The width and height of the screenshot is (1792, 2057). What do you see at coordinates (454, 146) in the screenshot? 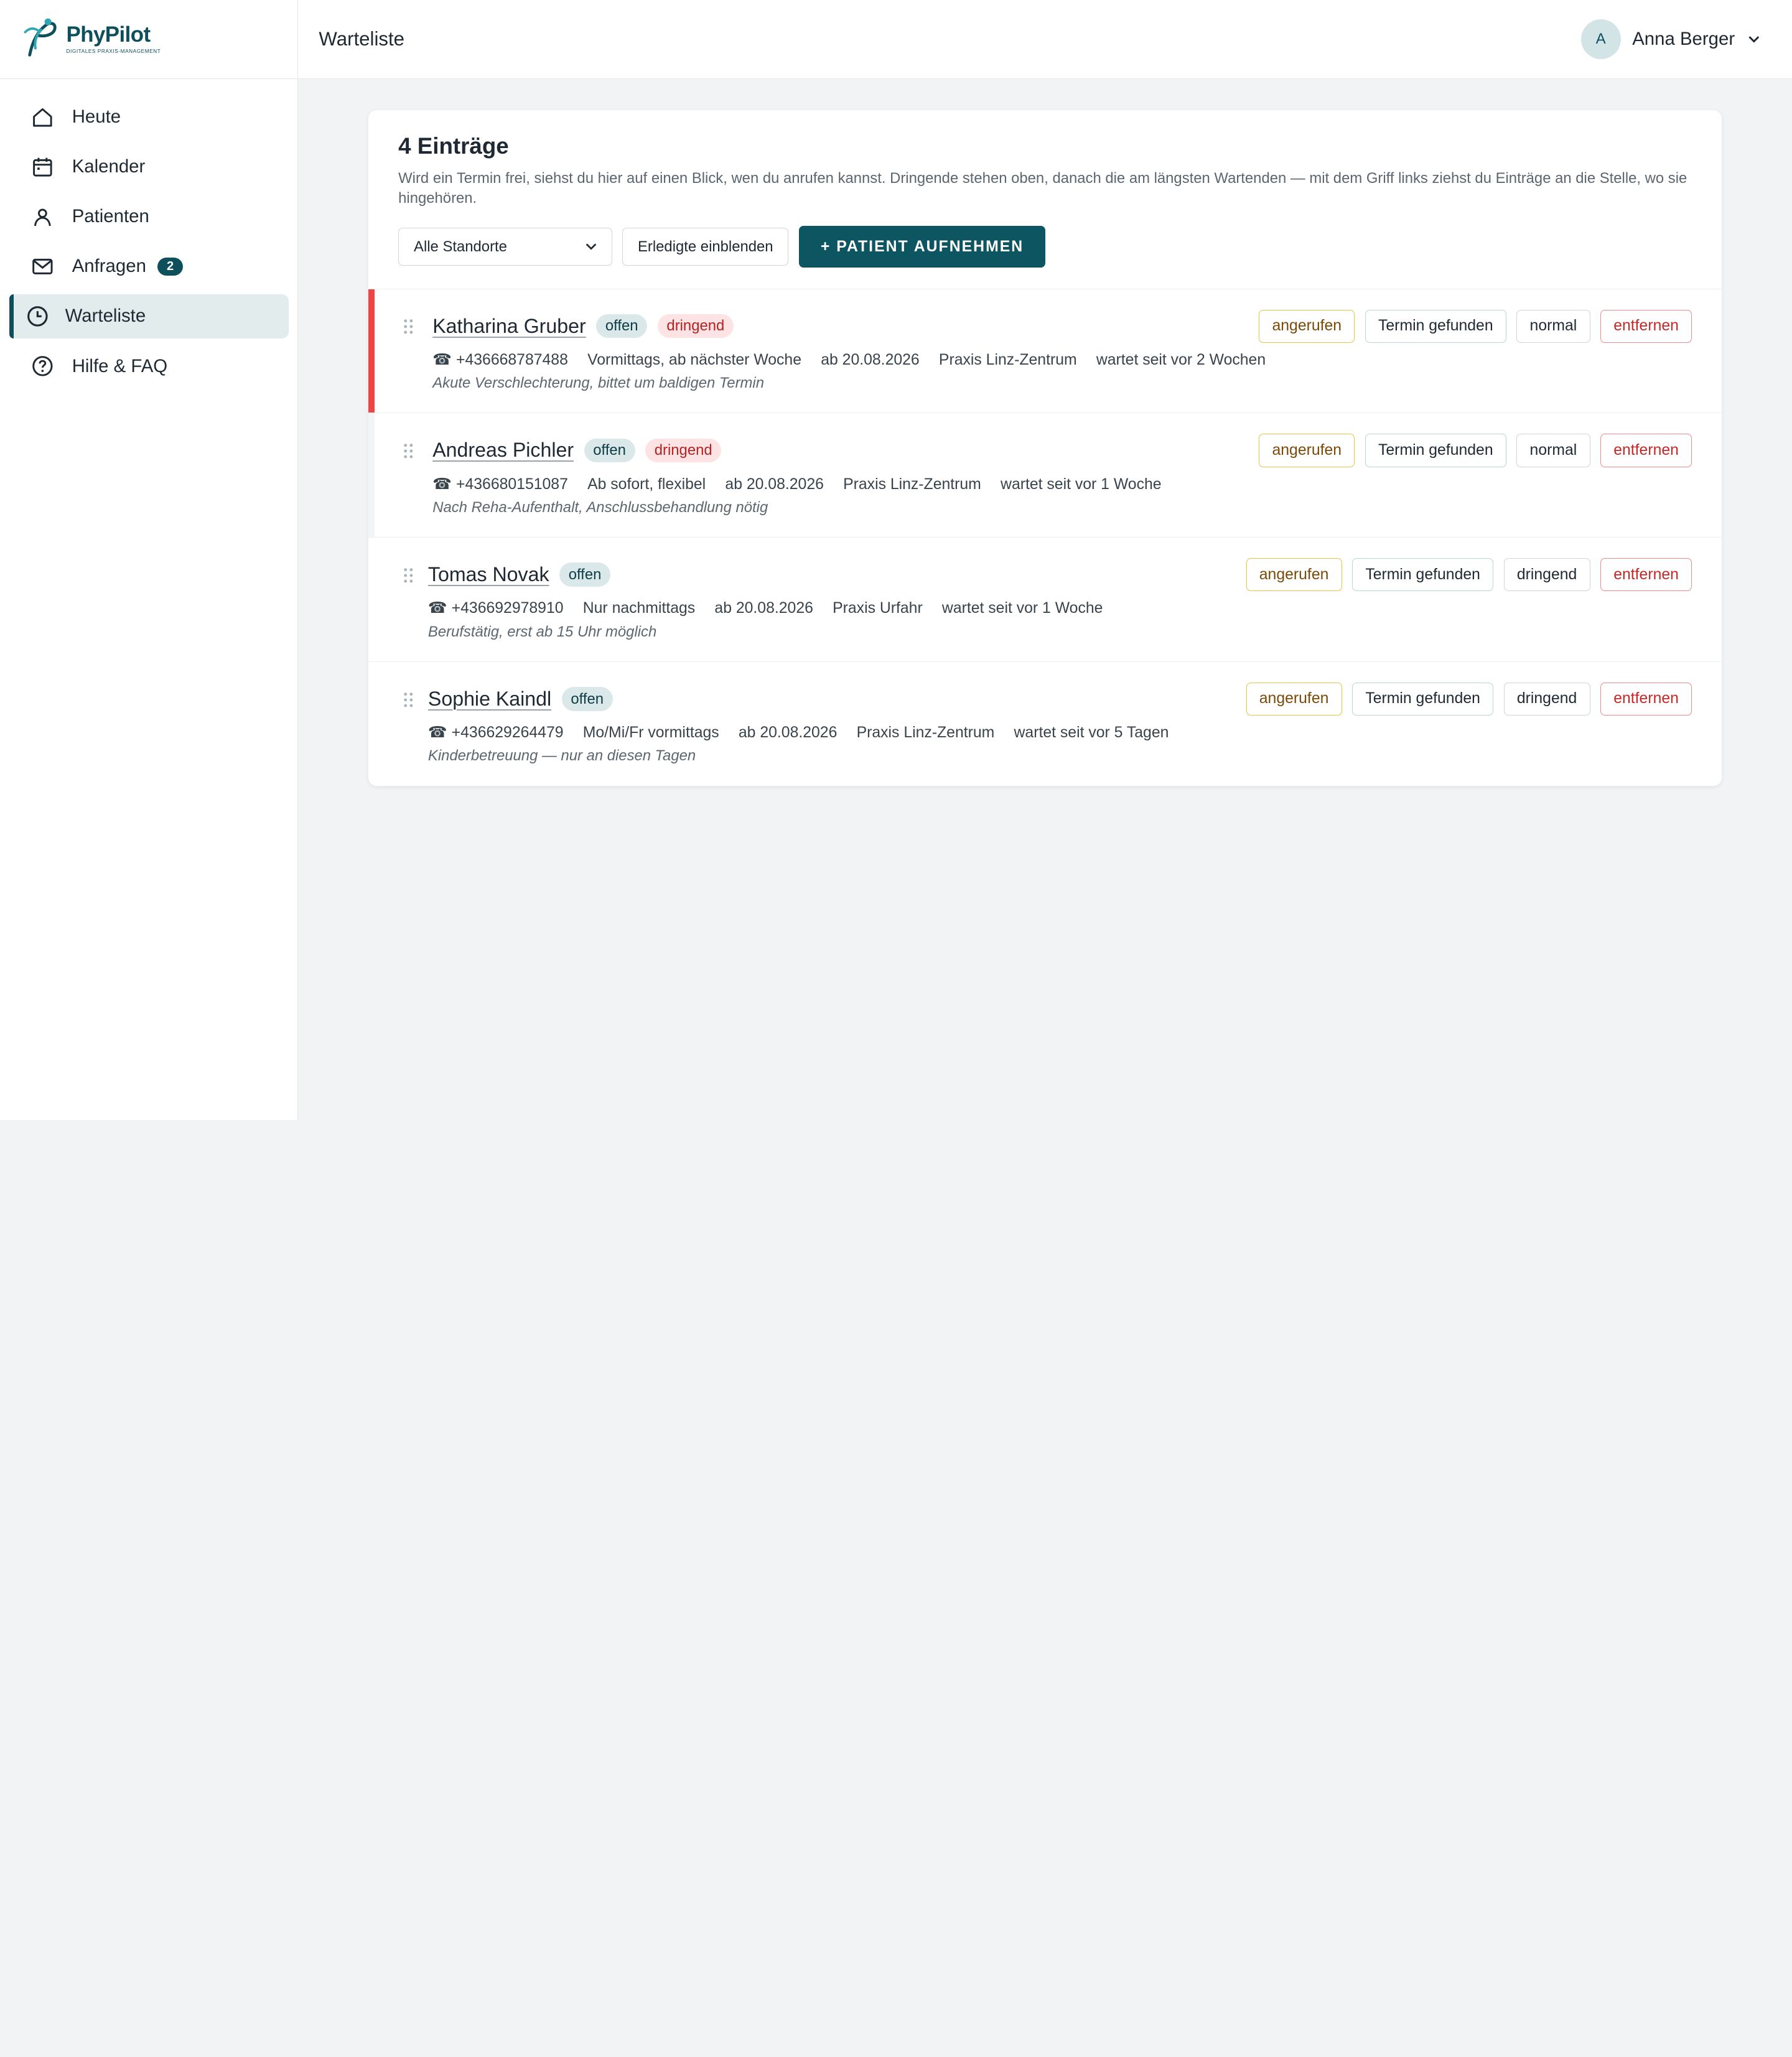
I see `entries-count-title: 4 Einträge` at bounding box center [454, 146].